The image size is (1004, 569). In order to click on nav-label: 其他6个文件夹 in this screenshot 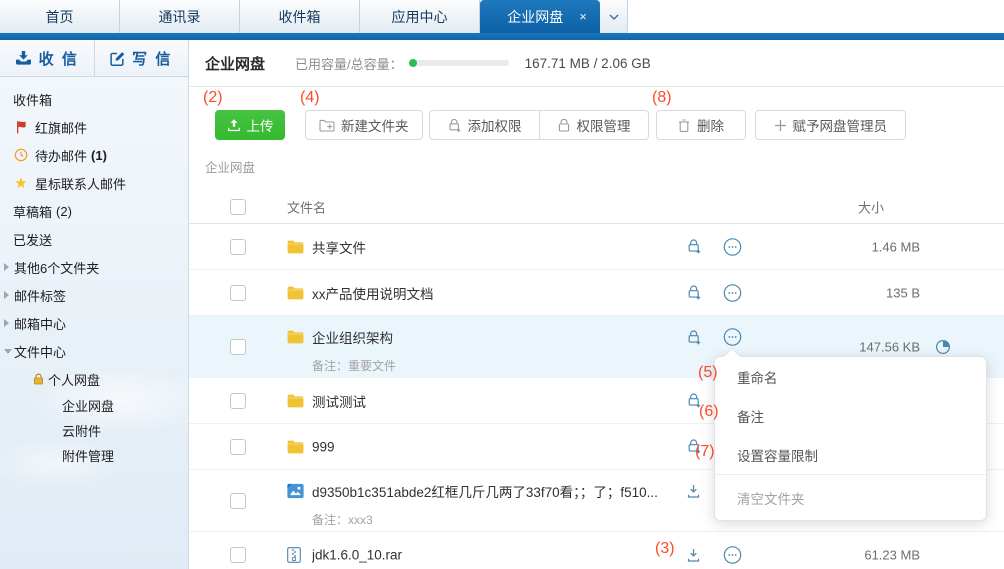, I will do `click(57, 268)`.